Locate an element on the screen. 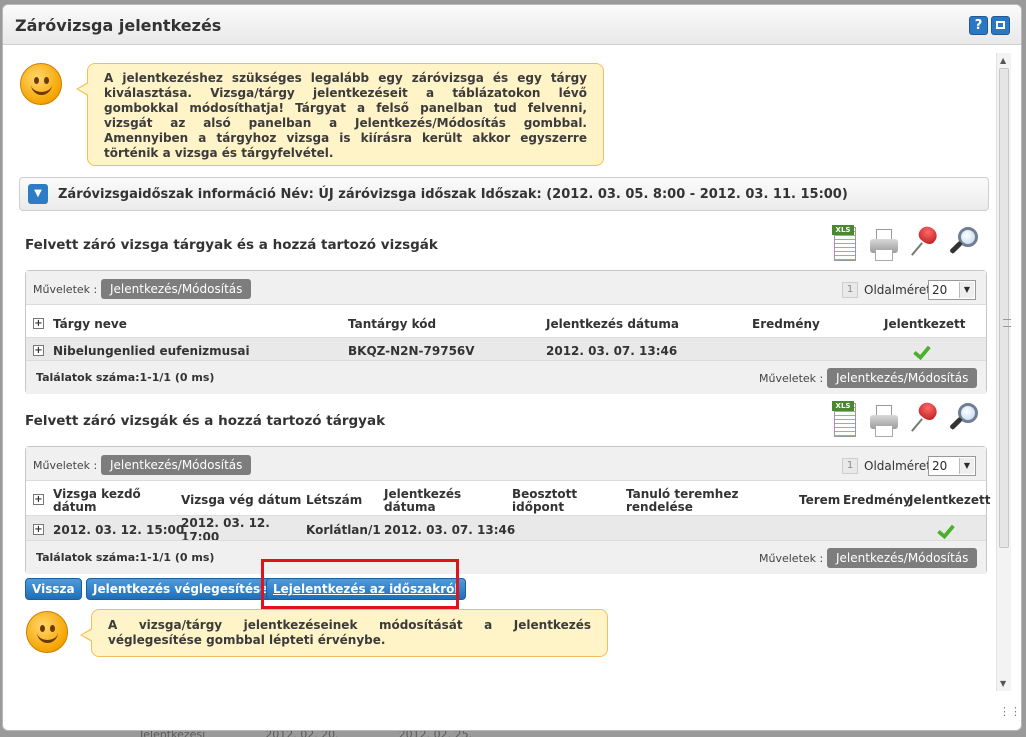 The height and width of the screenshot is (737, 1026). finalize-button: Jelentkezés véglegesítése is located at coordinates (181, 589).